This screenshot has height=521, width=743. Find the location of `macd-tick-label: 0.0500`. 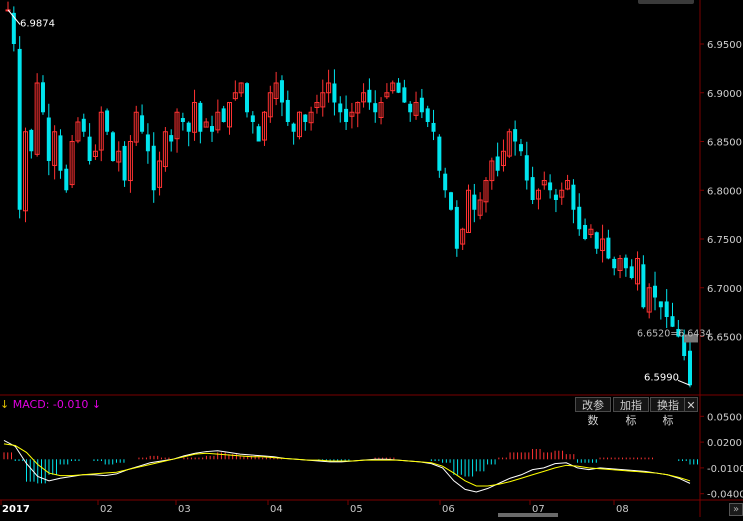

macd-tick-label: 0.0500 is located at coordinates (724, 417).